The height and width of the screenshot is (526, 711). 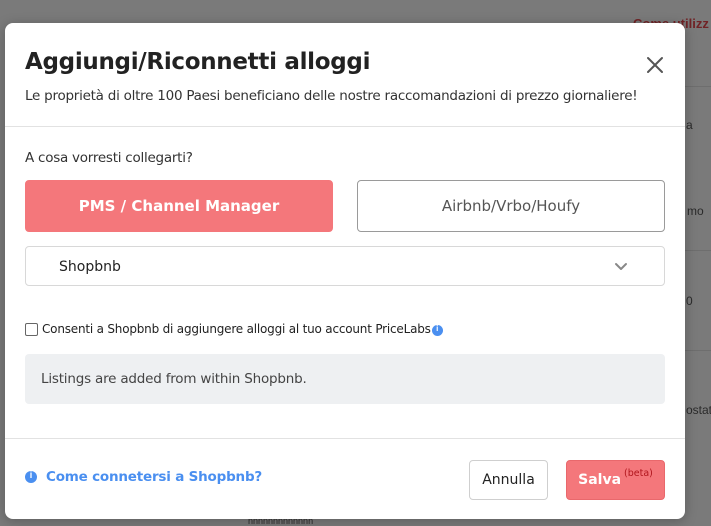 What do you see at coordinates (511, 206) in the screenshot?
I see `option-airbnb-vrbo-houfy: Airbnb/Vrbo/Houfy` at bounding box center [511, 206].